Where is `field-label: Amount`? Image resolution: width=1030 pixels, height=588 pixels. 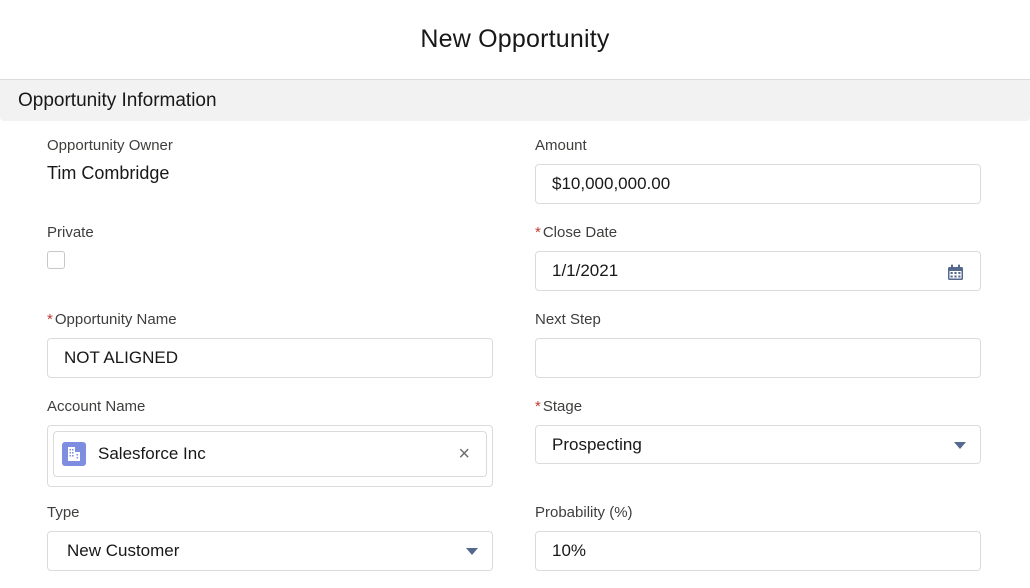
field-label: Amount is located at coordinates (561, 145).